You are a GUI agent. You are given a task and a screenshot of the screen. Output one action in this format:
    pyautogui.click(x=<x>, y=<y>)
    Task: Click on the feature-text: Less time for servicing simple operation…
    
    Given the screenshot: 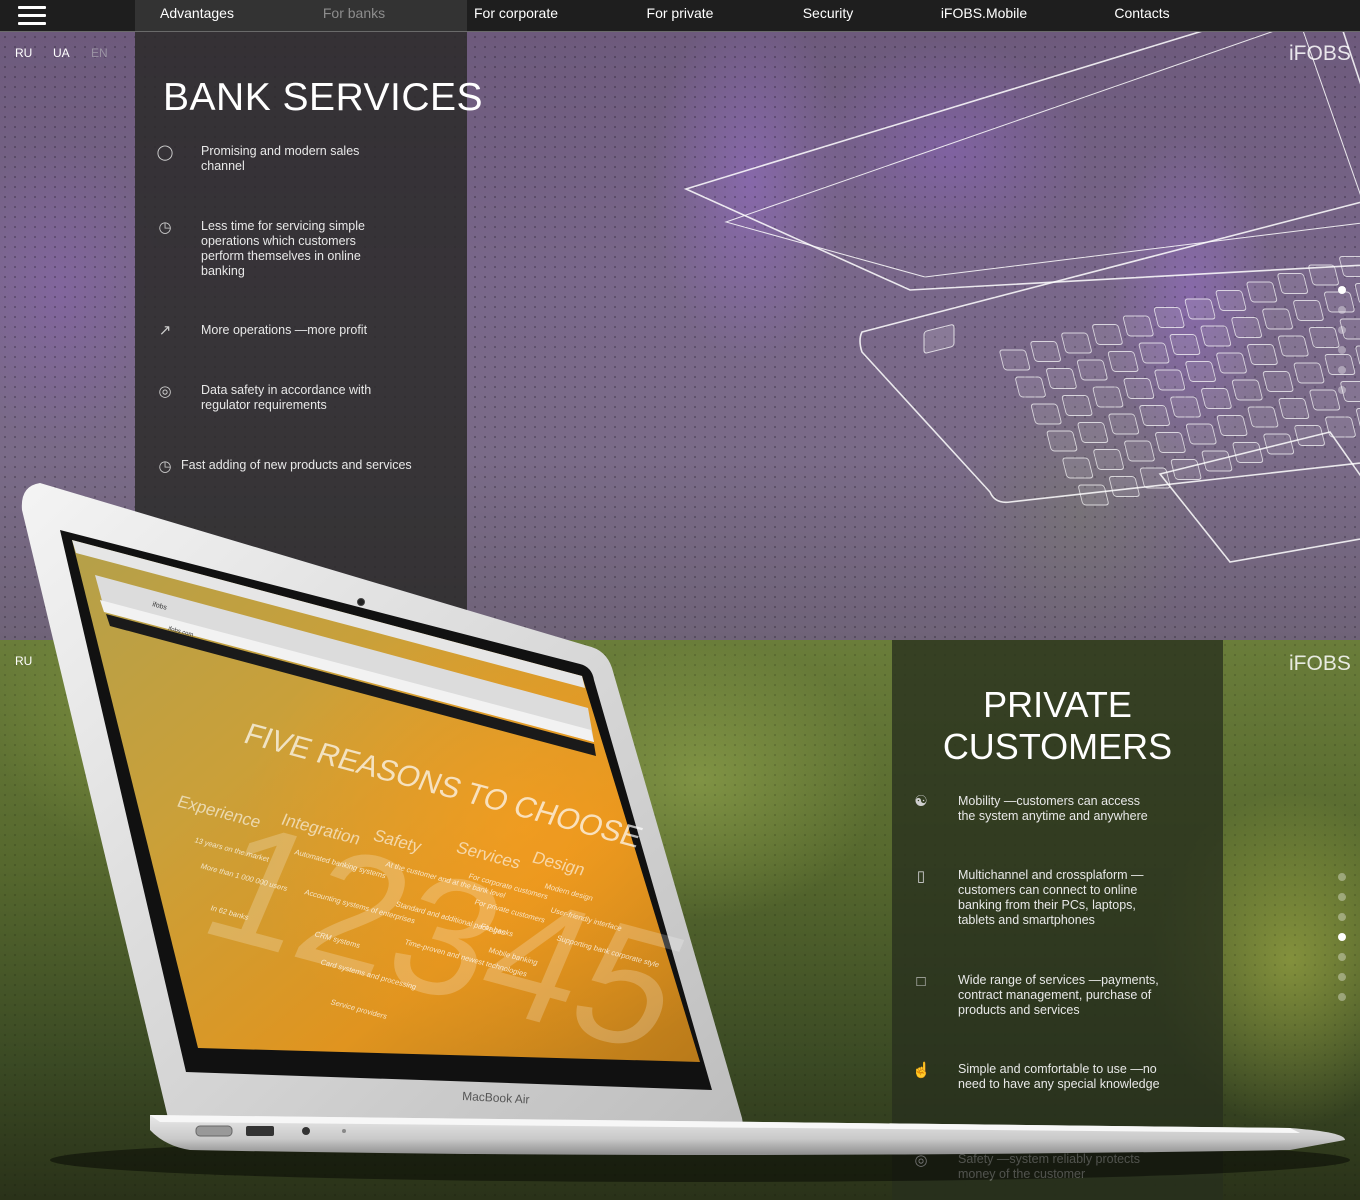 What is the action you would take?
    pyautogui.click(x=283, y=248)
    